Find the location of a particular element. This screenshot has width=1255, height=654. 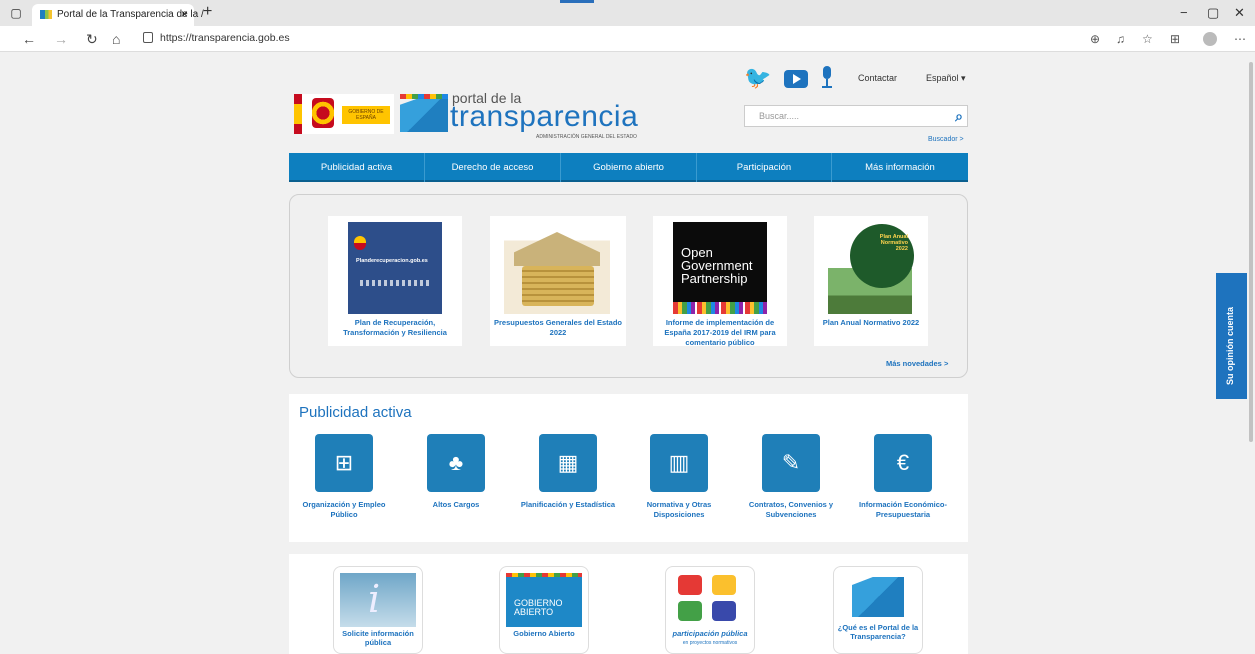

card-caption: Solicite información pública is located at coordinates (378, 638).